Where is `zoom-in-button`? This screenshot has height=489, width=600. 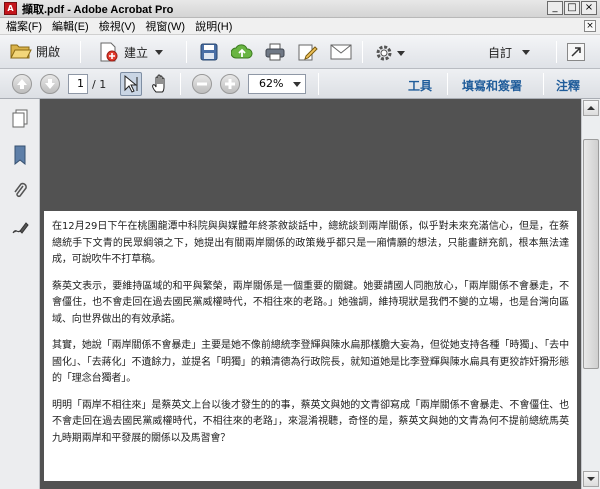 zoom-in-button is located at coordinates (230, 84).